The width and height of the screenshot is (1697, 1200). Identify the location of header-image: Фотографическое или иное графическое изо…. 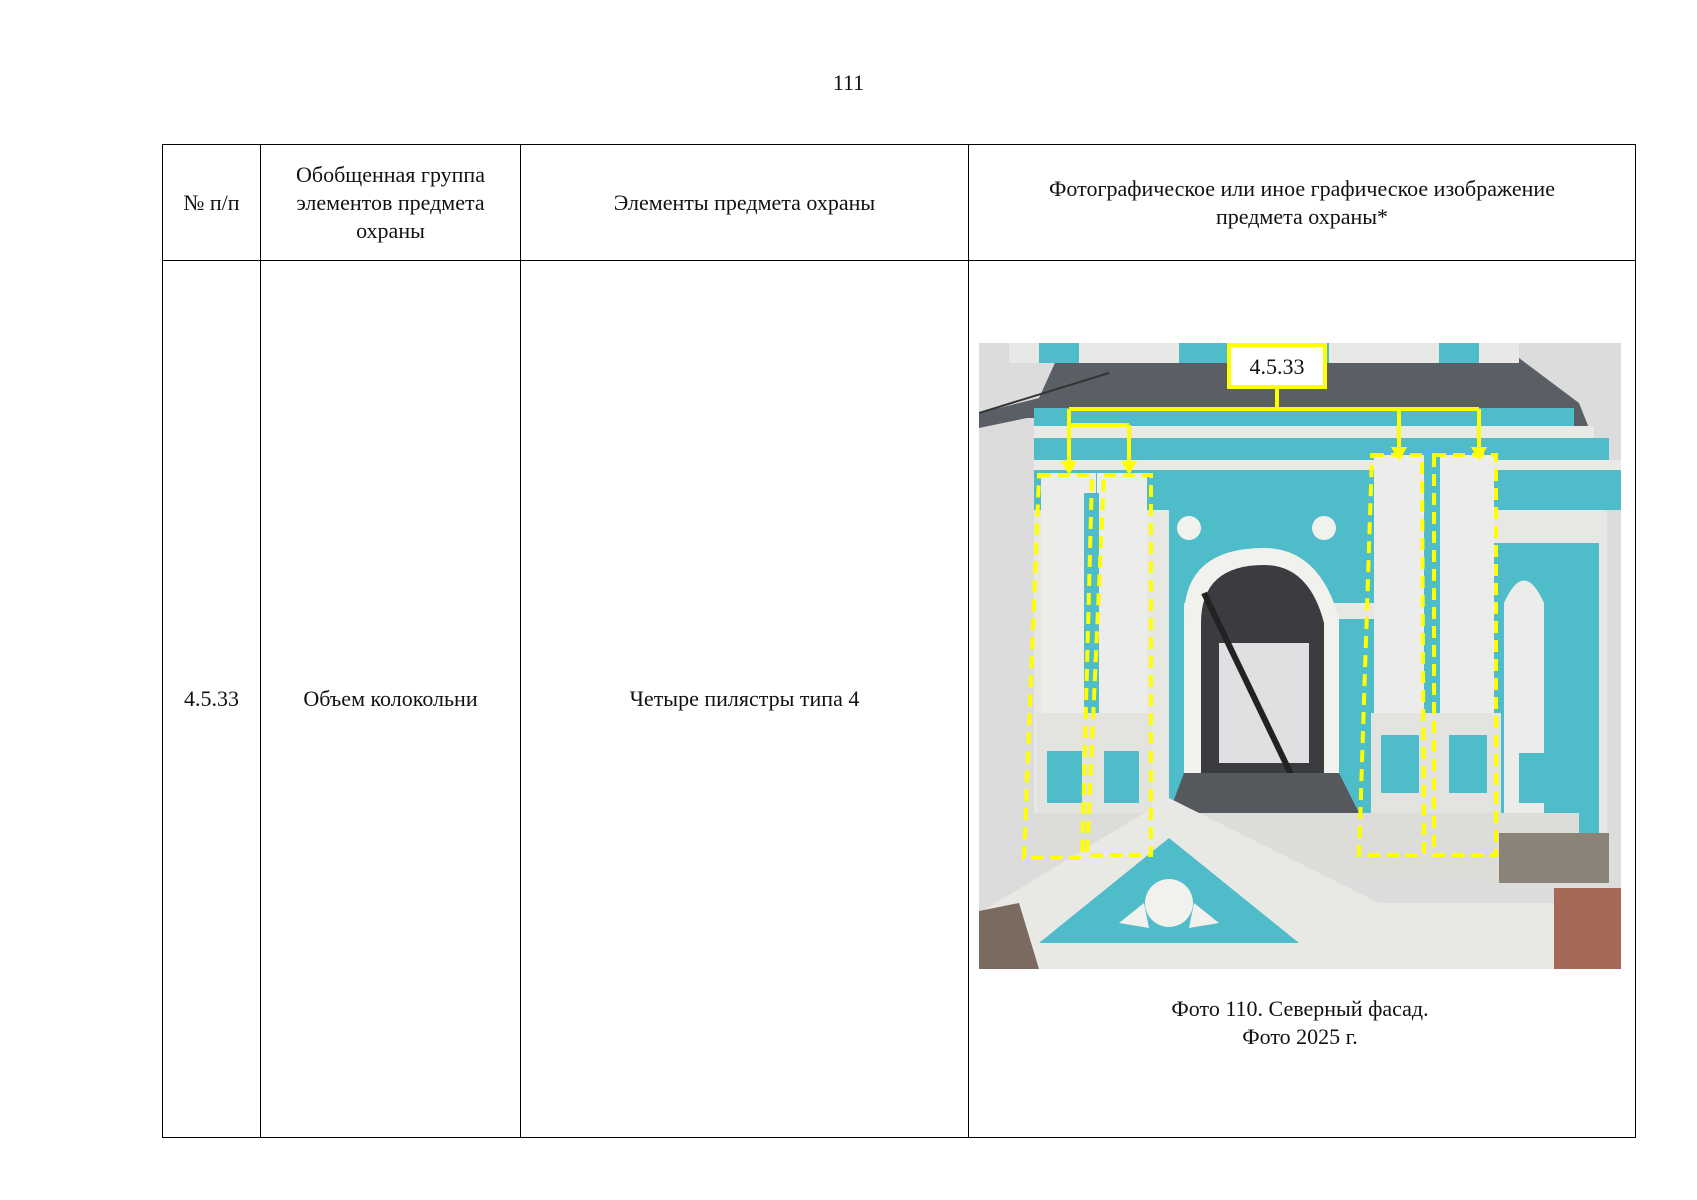
(1302, 202).